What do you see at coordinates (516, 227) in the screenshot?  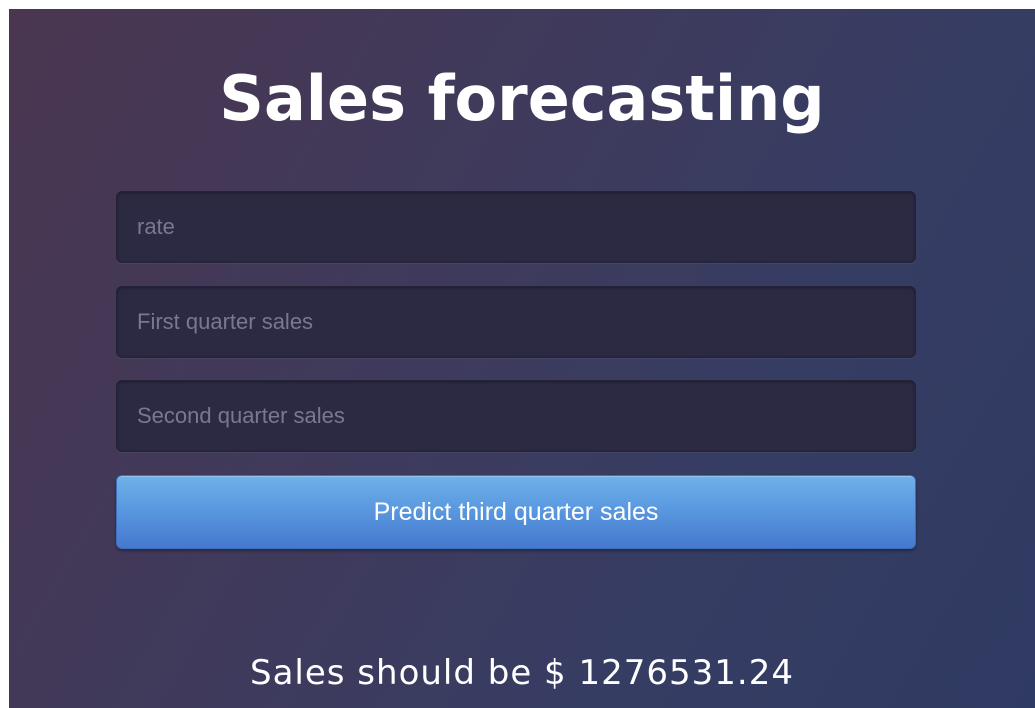 I see `rate-input` at bounding box center [516, 227].